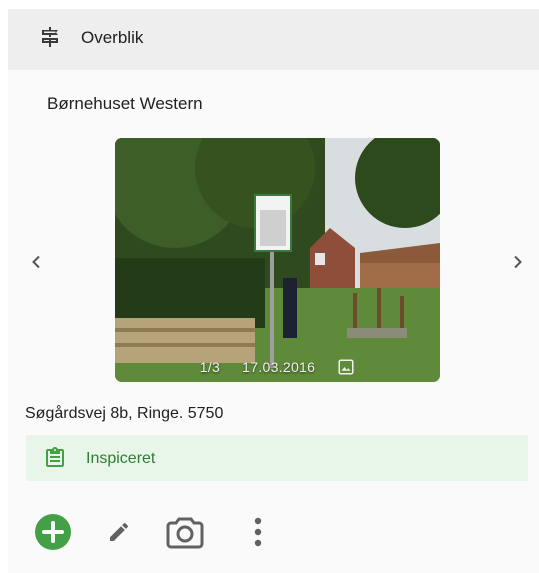 Image resolution: width=539 pixels, height=573 pixels. I want to click on panel-header: Overblik, so click(273, 39).